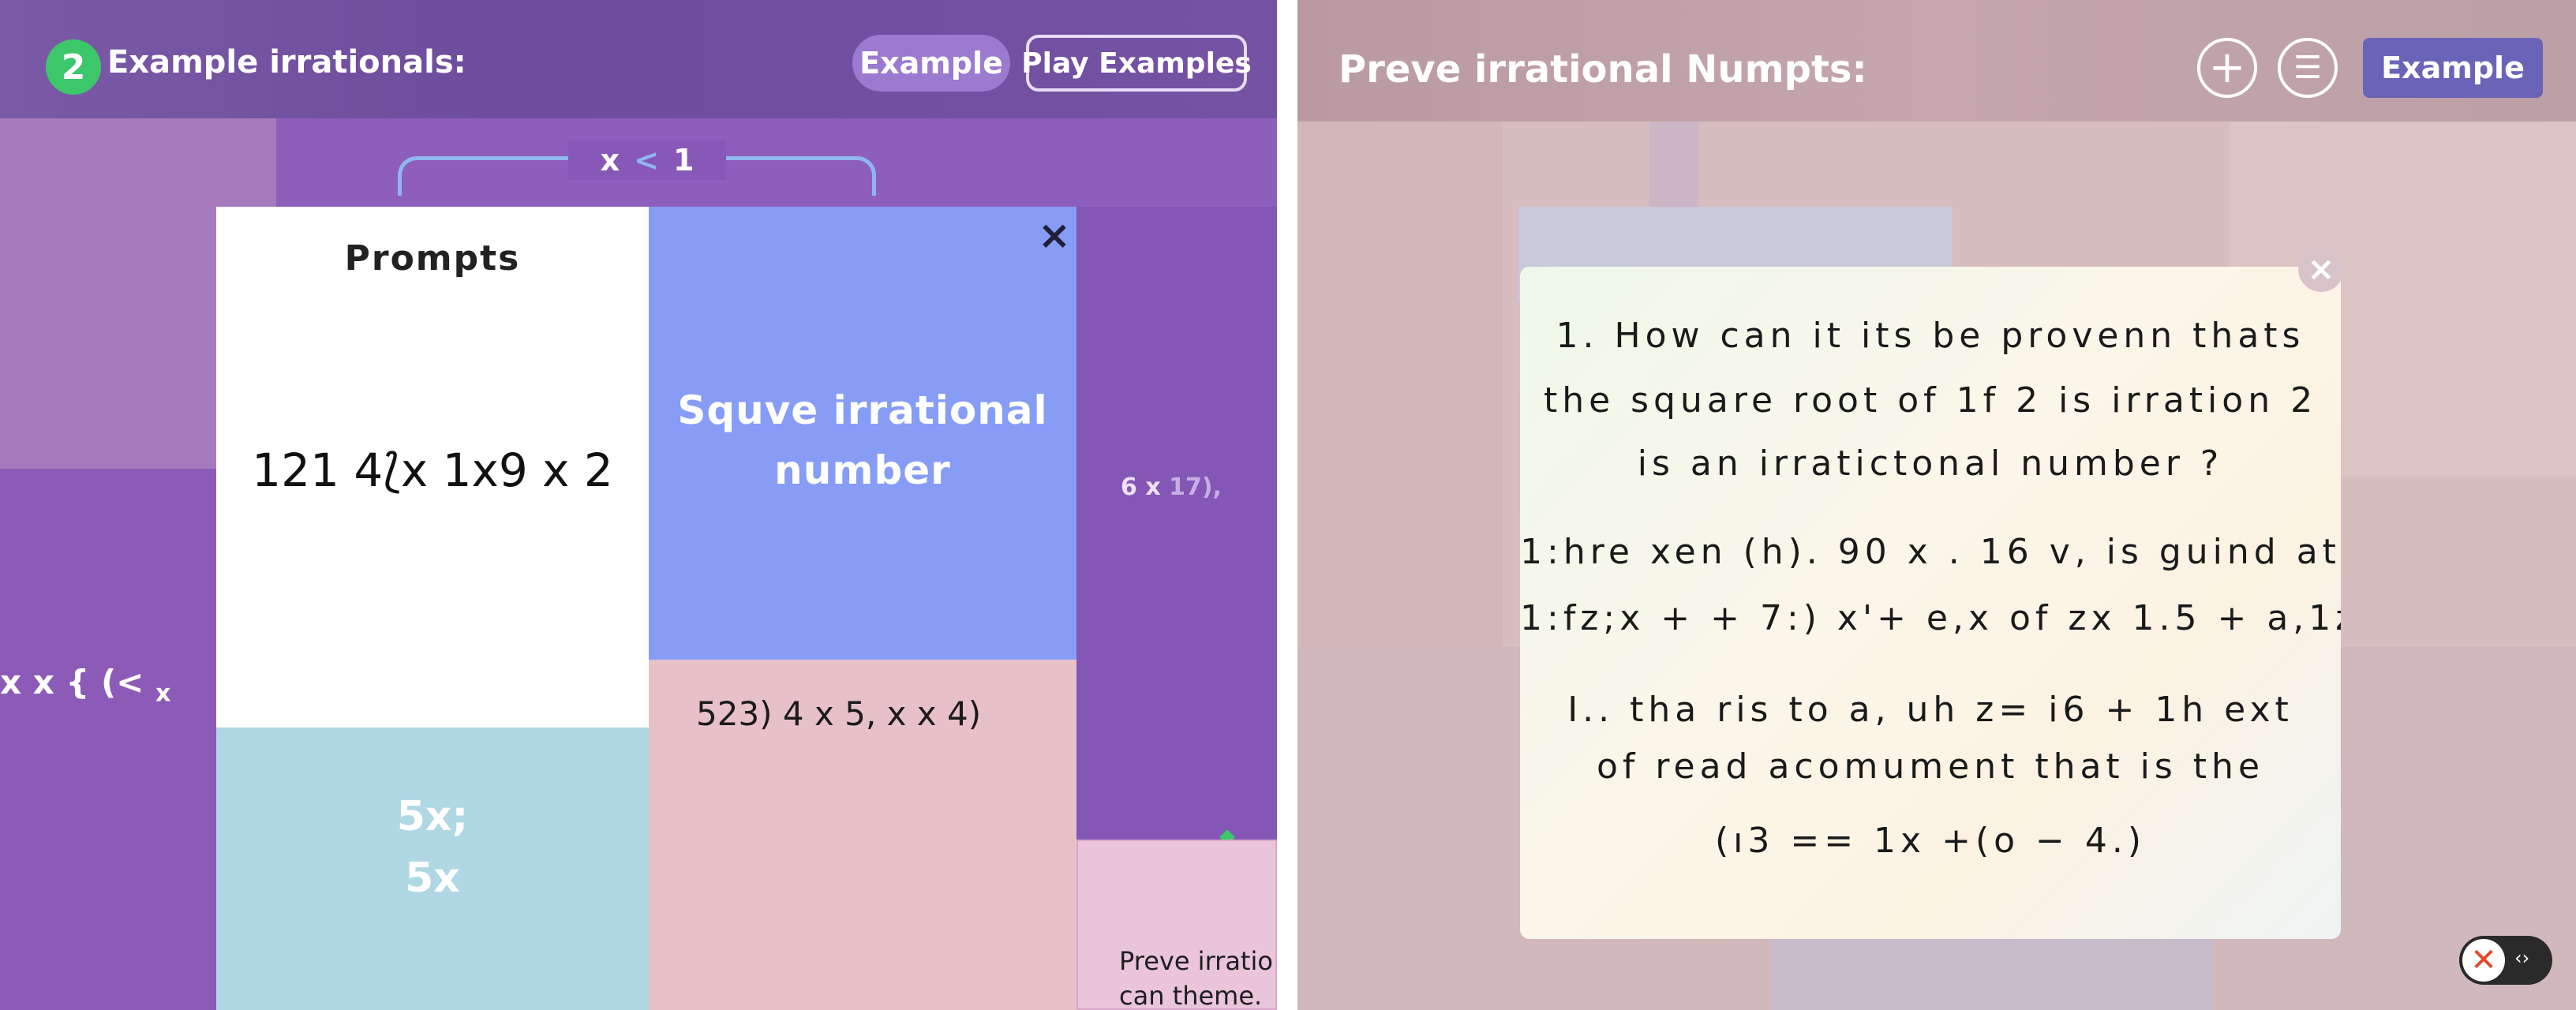 Image resolution: width=2576 pixels, height=1010 pixels. I want to click on irrational-number-line2: number, so click(862, 470).